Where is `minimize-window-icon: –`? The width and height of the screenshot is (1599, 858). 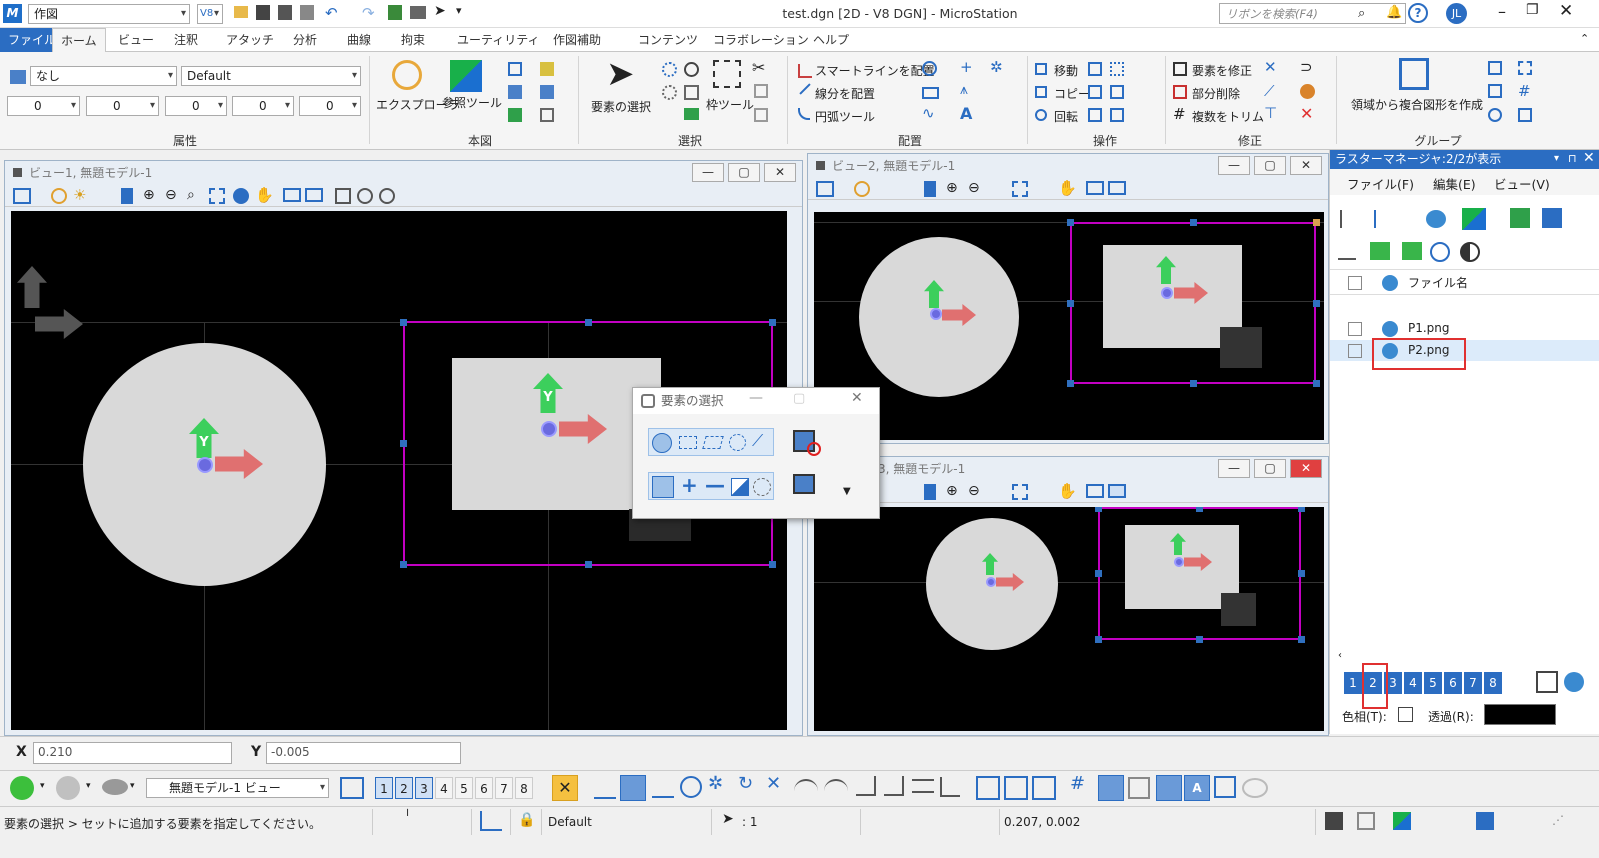 minimize-window-icon: – is located at coordinates (1502, 11).